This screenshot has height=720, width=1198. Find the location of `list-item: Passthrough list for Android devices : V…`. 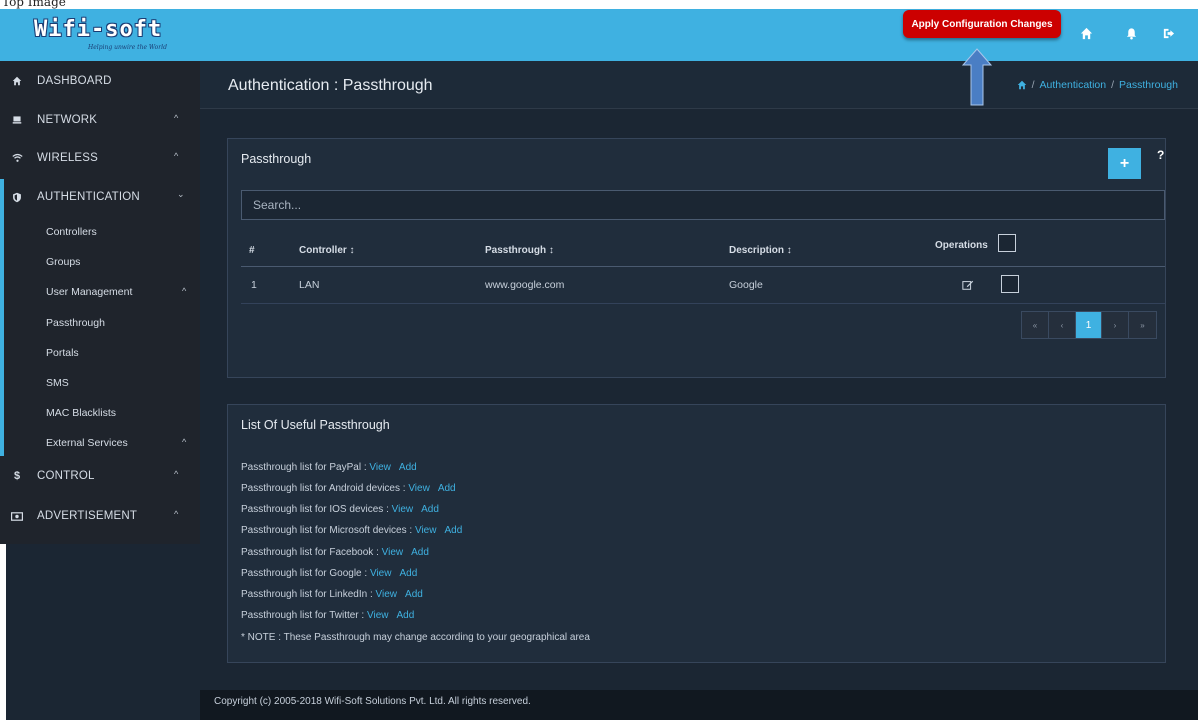

list-item: Passthrough list for Android devices : V… is located at coordinates (348, 488).